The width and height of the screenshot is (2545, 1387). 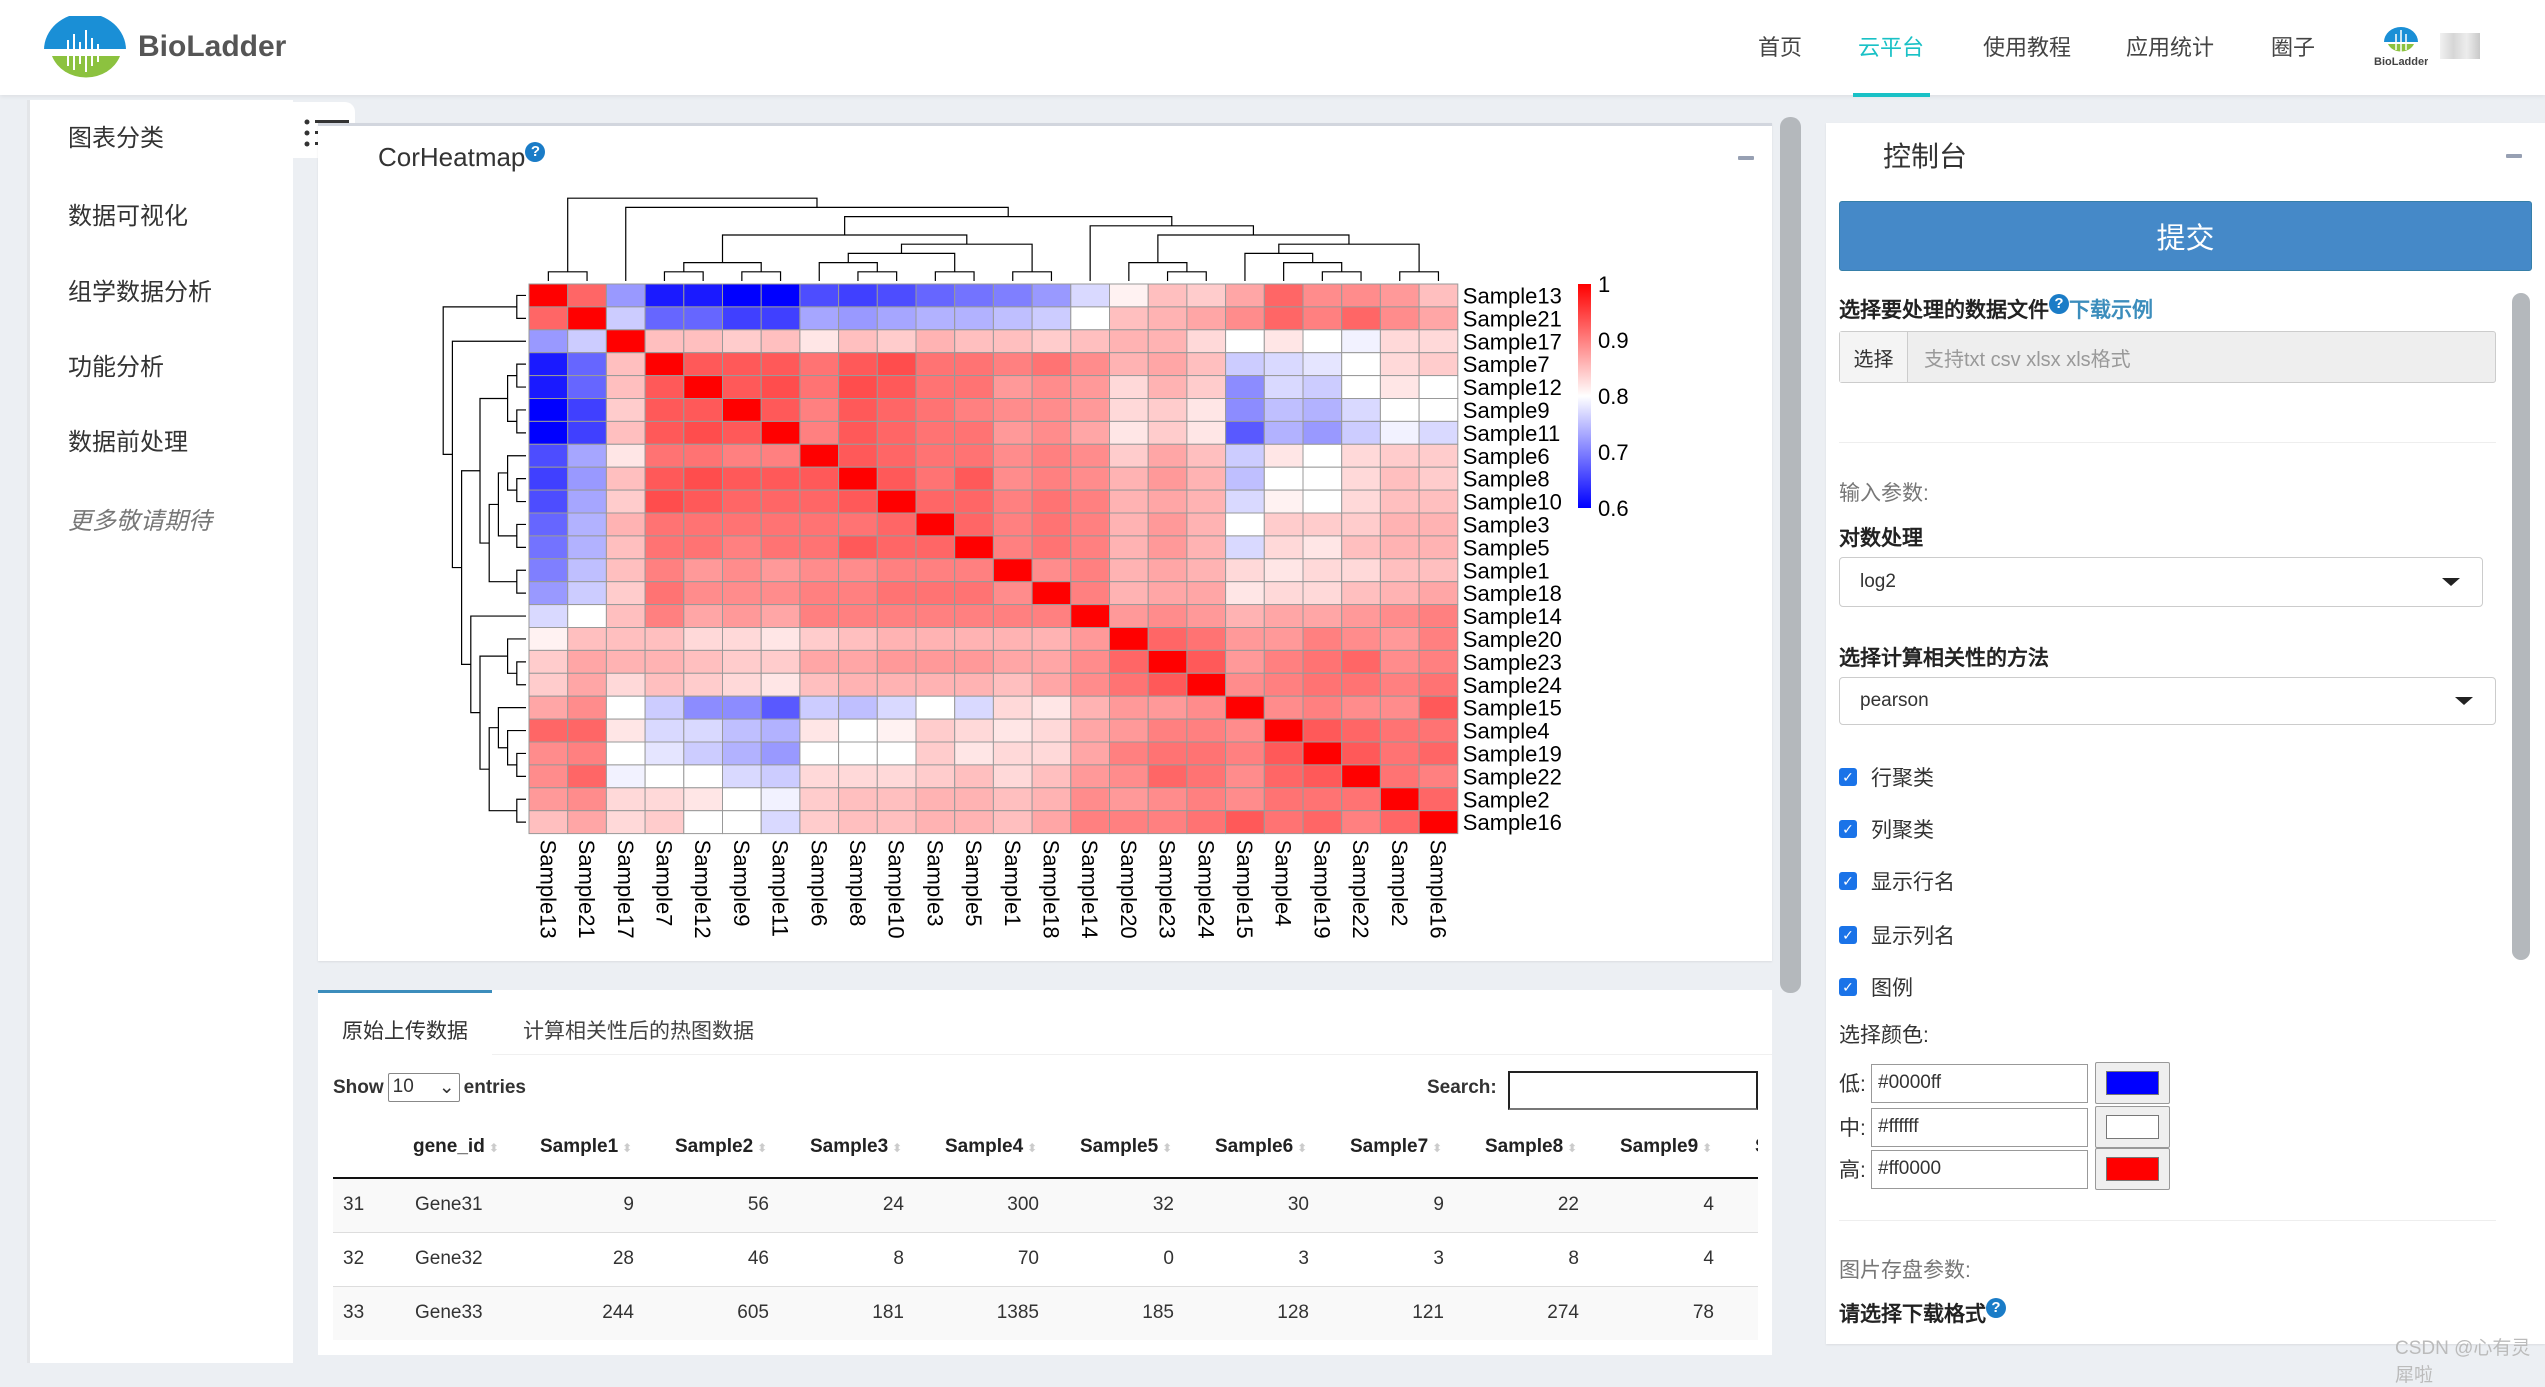 What do you see at coordinates (1572, 1147) in the screenshot?
I see `sort-icon: ⬍` at bounding box center [1572, 1147].